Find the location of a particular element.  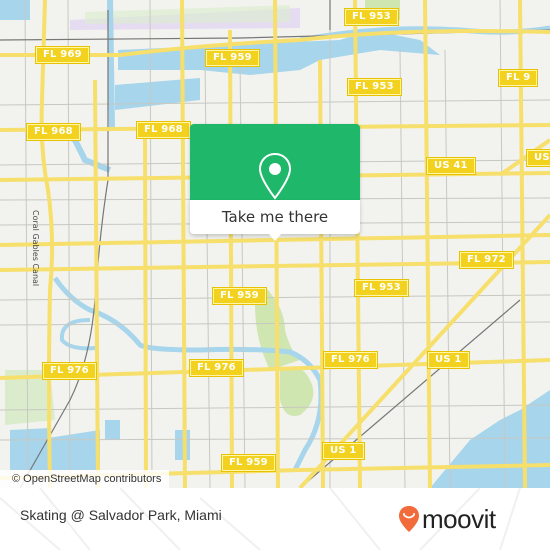

brand-name: moovit is located at coordinates (459, 519).